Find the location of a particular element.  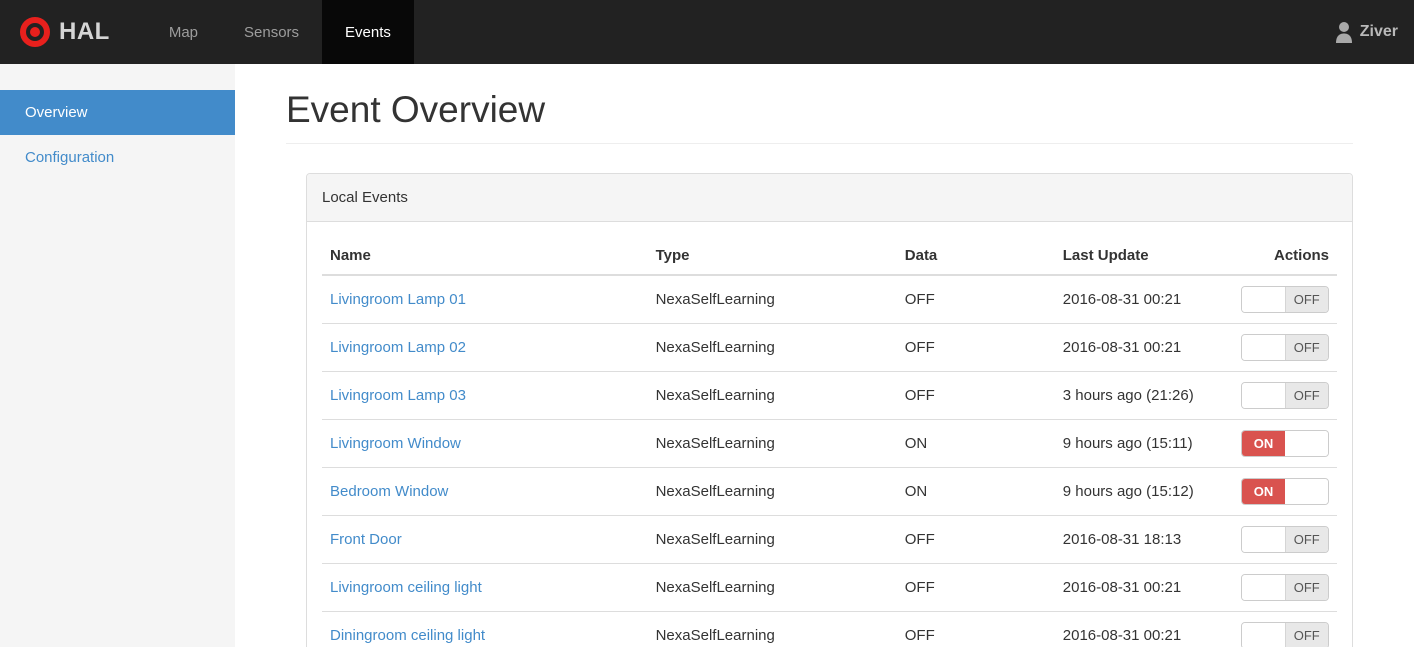

device-name-link: Livingroom Lamp 02 is located at coordinates (398, 347).